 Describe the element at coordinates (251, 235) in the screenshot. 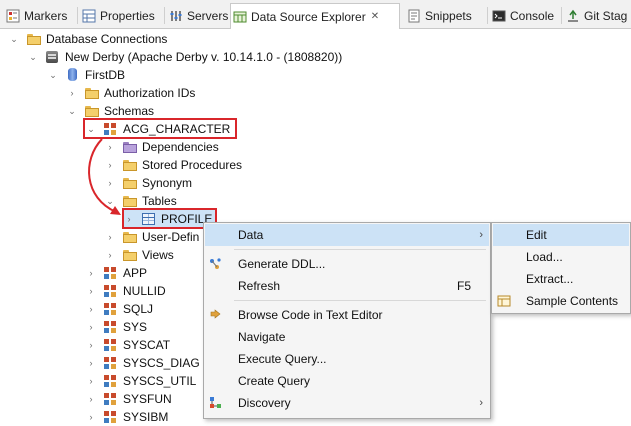

I see `menu-item-label: Data` at that location.